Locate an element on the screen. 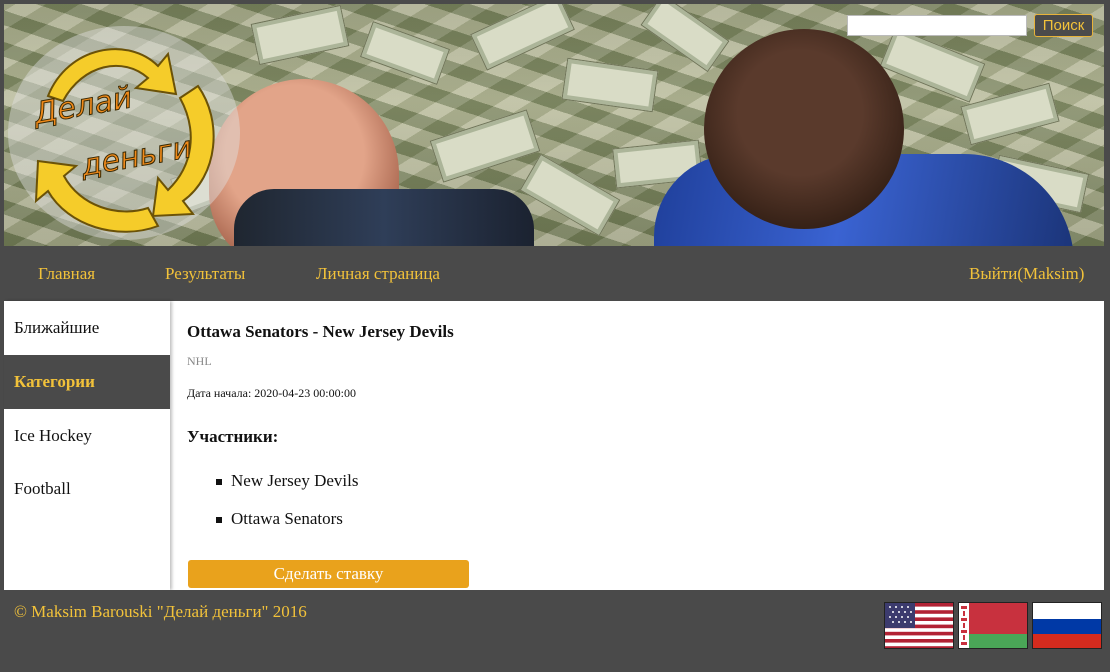  footer: © Maksim Barouski "Делай деньги" 2016 is located at coordinates (554, 629).